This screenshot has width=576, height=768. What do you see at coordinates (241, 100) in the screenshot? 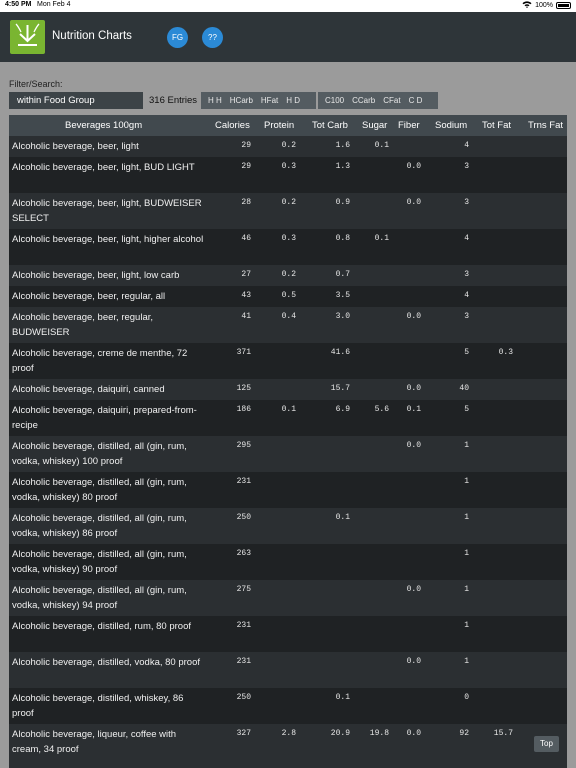
I see `sort-button: HCarb` at bounding box center [241, 100].